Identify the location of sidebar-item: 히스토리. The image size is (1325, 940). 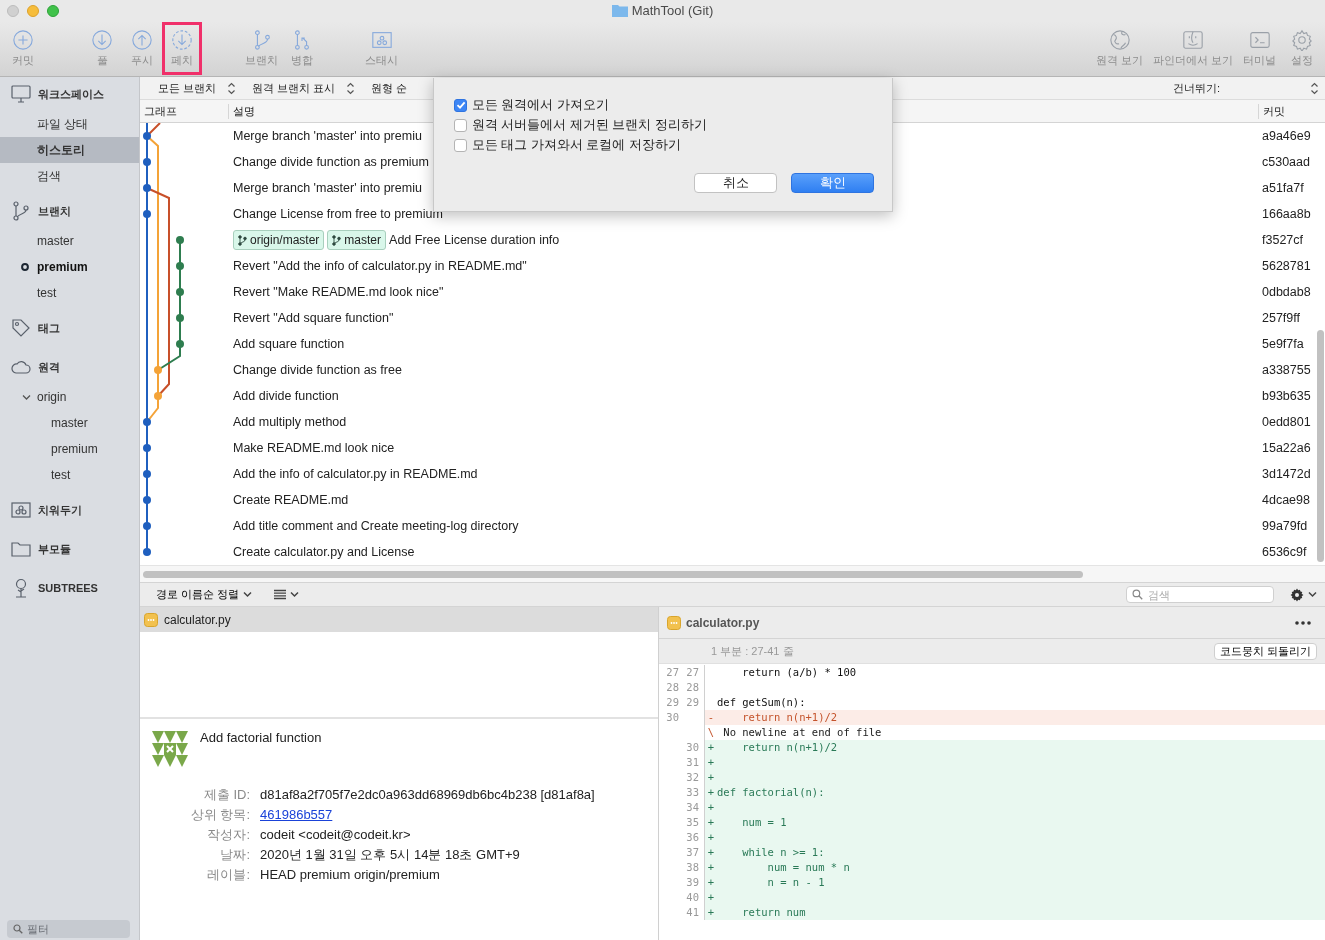
(69, 150).